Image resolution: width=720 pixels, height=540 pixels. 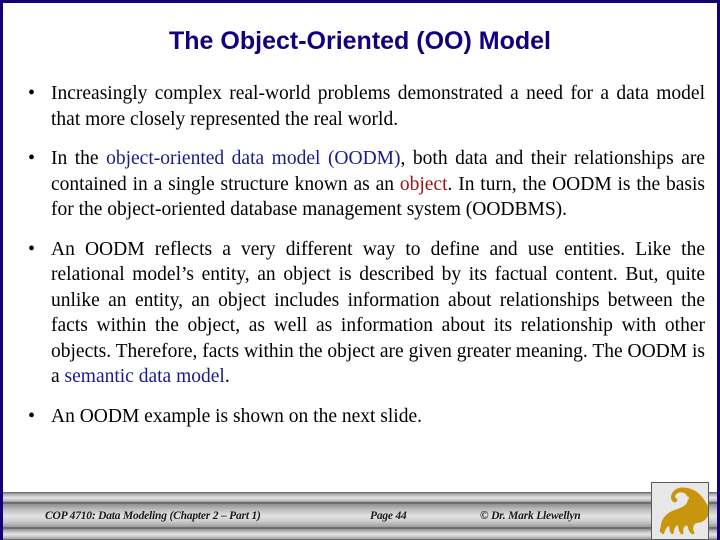 I want to click on bullet-segment: In the, so click(x=79, y=158).